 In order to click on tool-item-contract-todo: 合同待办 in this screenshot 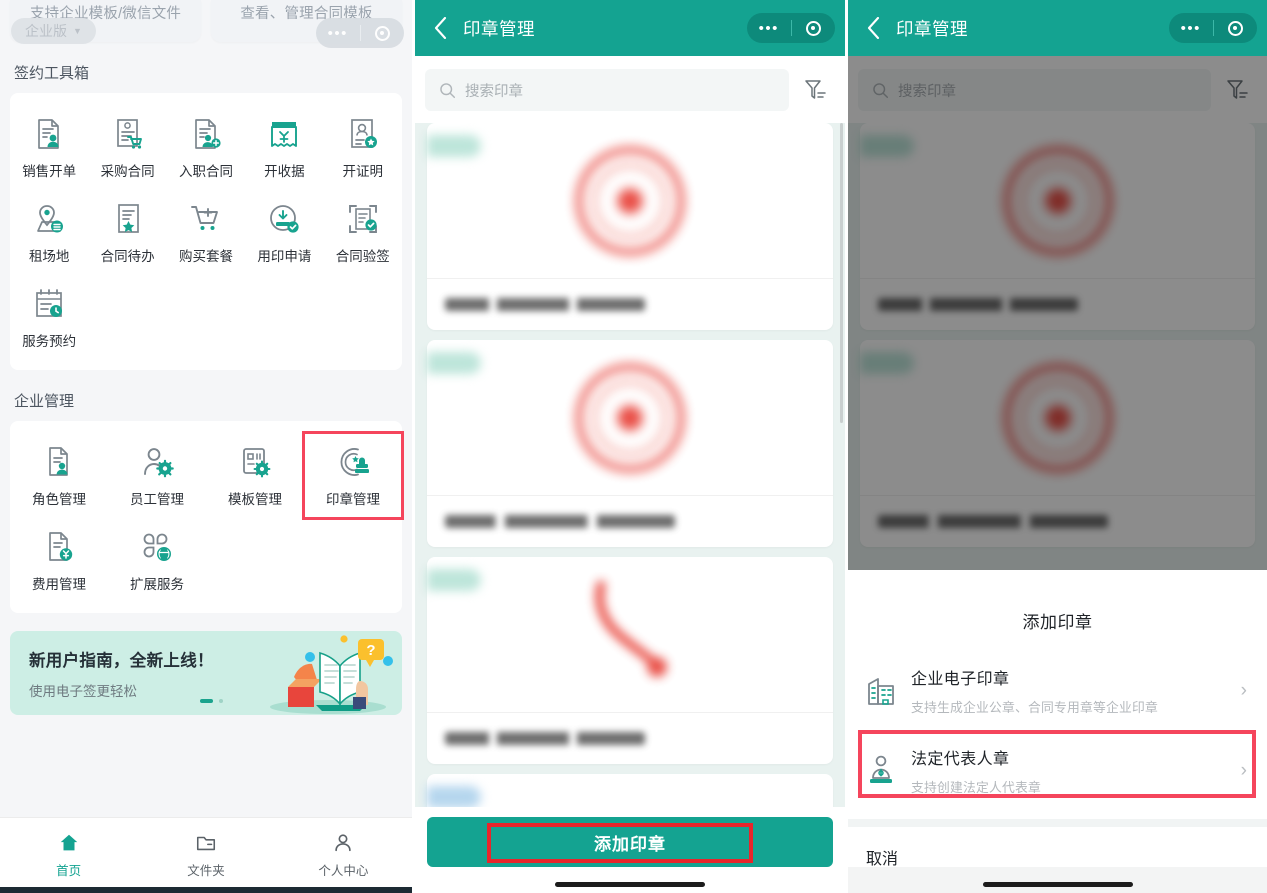, I will do `click(127, 232)`.